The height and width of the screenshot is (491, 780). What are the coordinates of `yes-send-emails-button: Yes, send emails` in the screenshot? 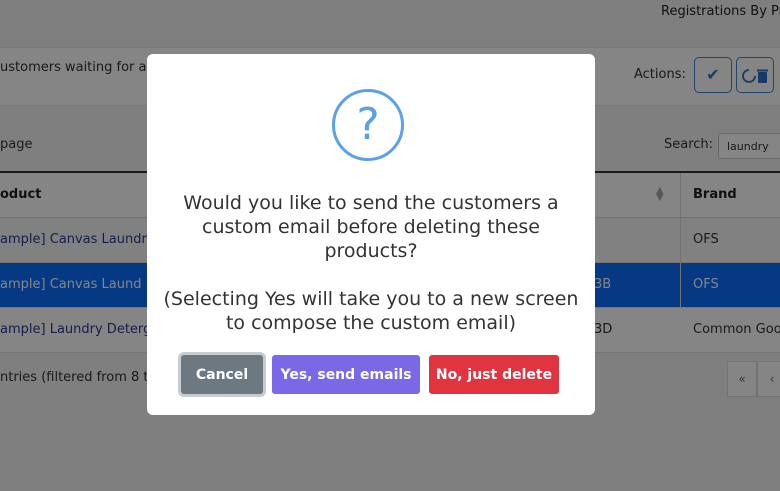 It's located at (346, 374).